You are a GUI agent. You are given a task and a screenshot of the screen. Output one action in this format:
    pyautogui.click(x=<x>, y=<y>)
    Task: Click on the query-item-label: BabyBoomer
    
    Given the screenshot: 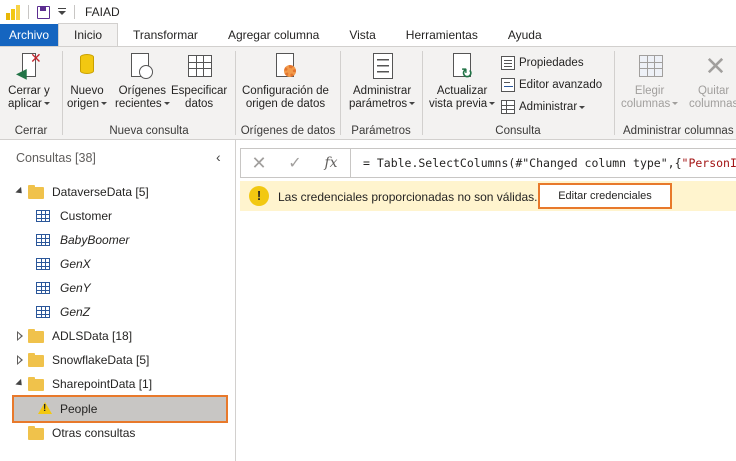 What is the action you would take?
    pyautogui.click(x=95, y=240)
    